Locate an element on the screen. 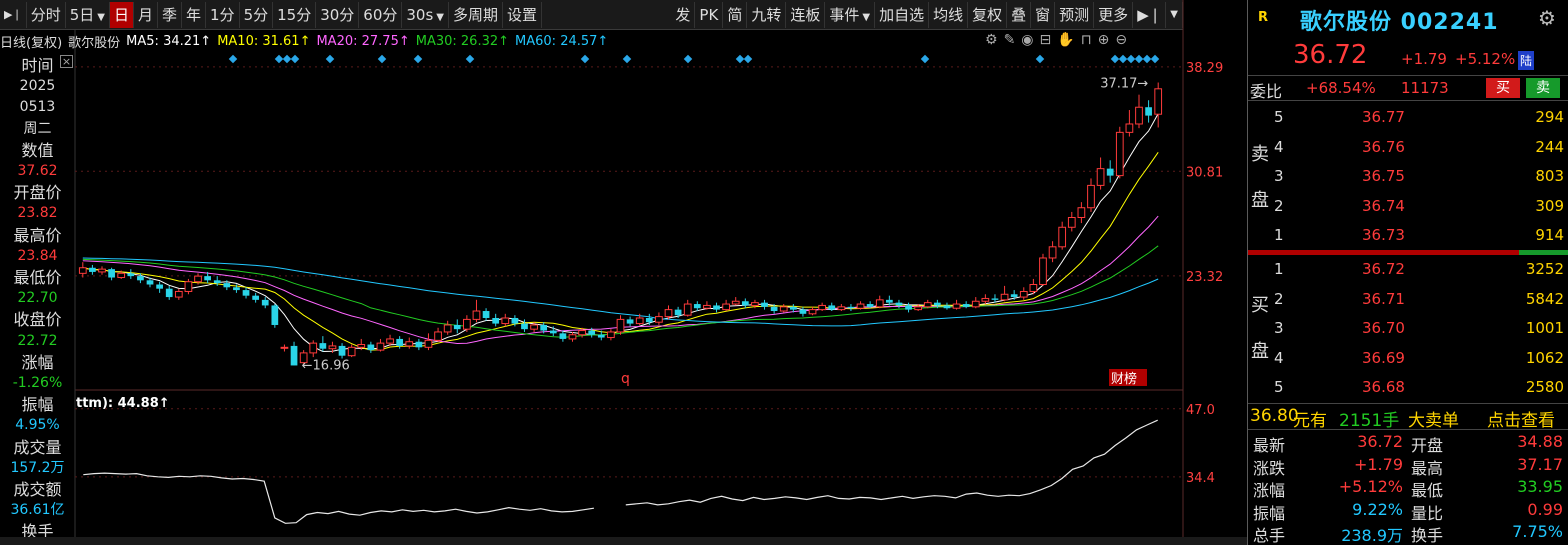 This screenshot has width=1568, height=545. gear-icon: ⚙ is located at coordinates (1547, 18).